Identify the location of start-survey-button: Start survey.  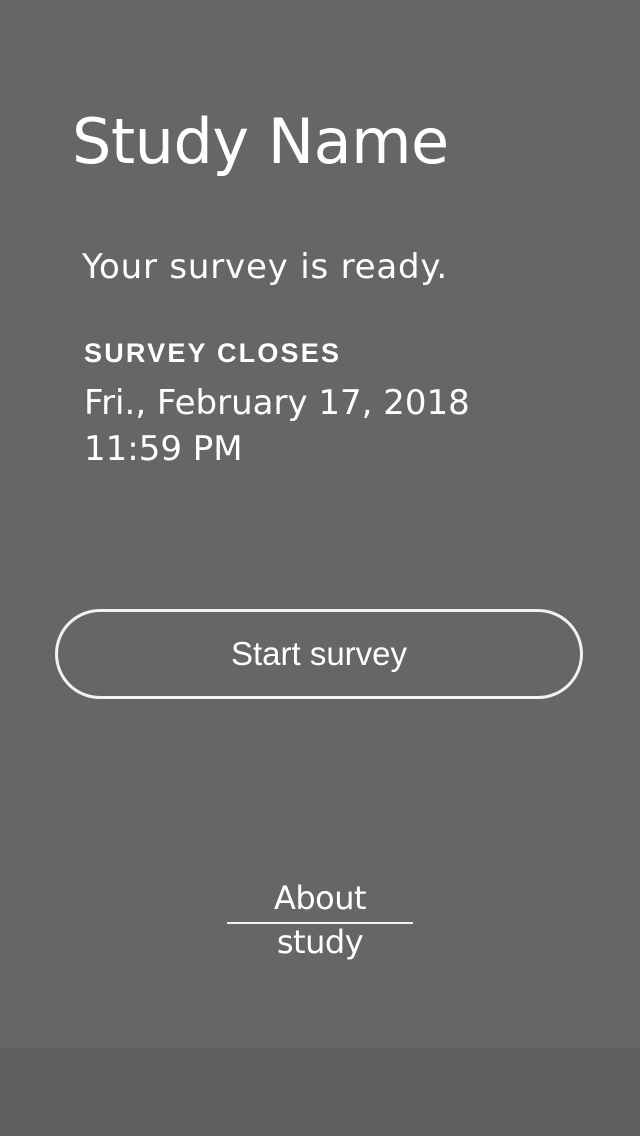
(319, 654).